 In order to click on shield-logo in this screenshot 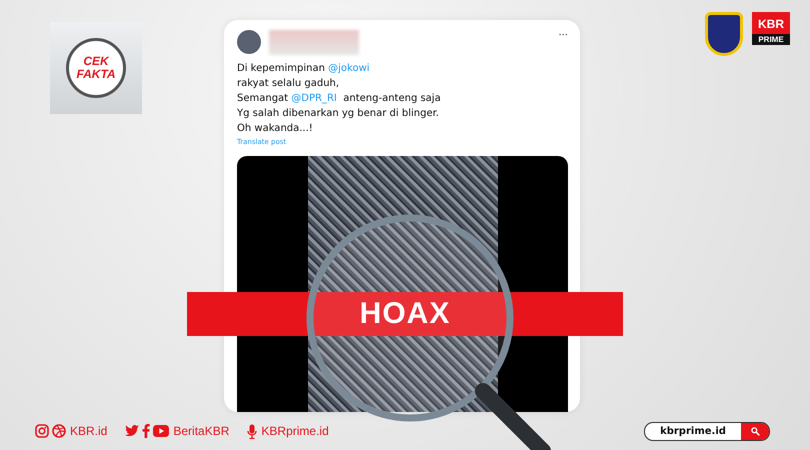, I will do `click(724, 34)`.